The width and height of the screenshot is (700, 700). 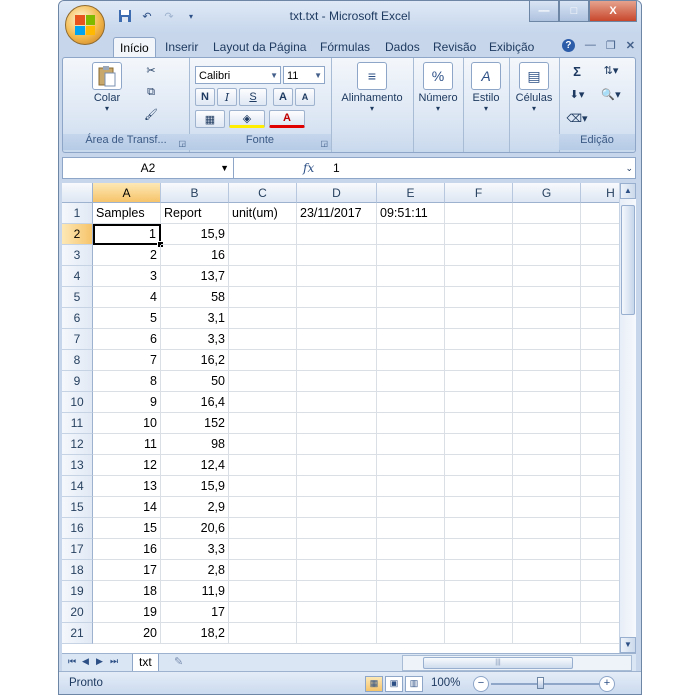 I want to click on cell-e19, so click(x=411, y=591).